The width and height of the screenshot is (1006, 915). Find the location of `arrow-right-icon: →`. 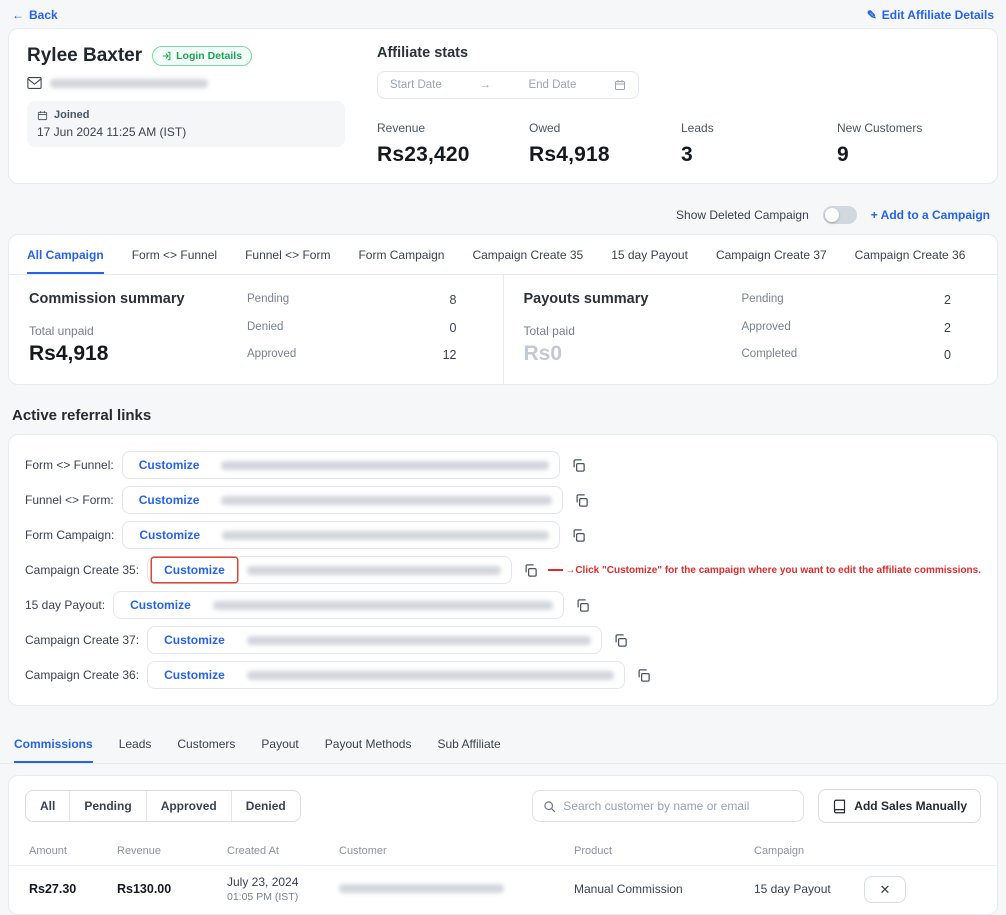

arrow-right-icon: → is located at coordinates (485, 85).